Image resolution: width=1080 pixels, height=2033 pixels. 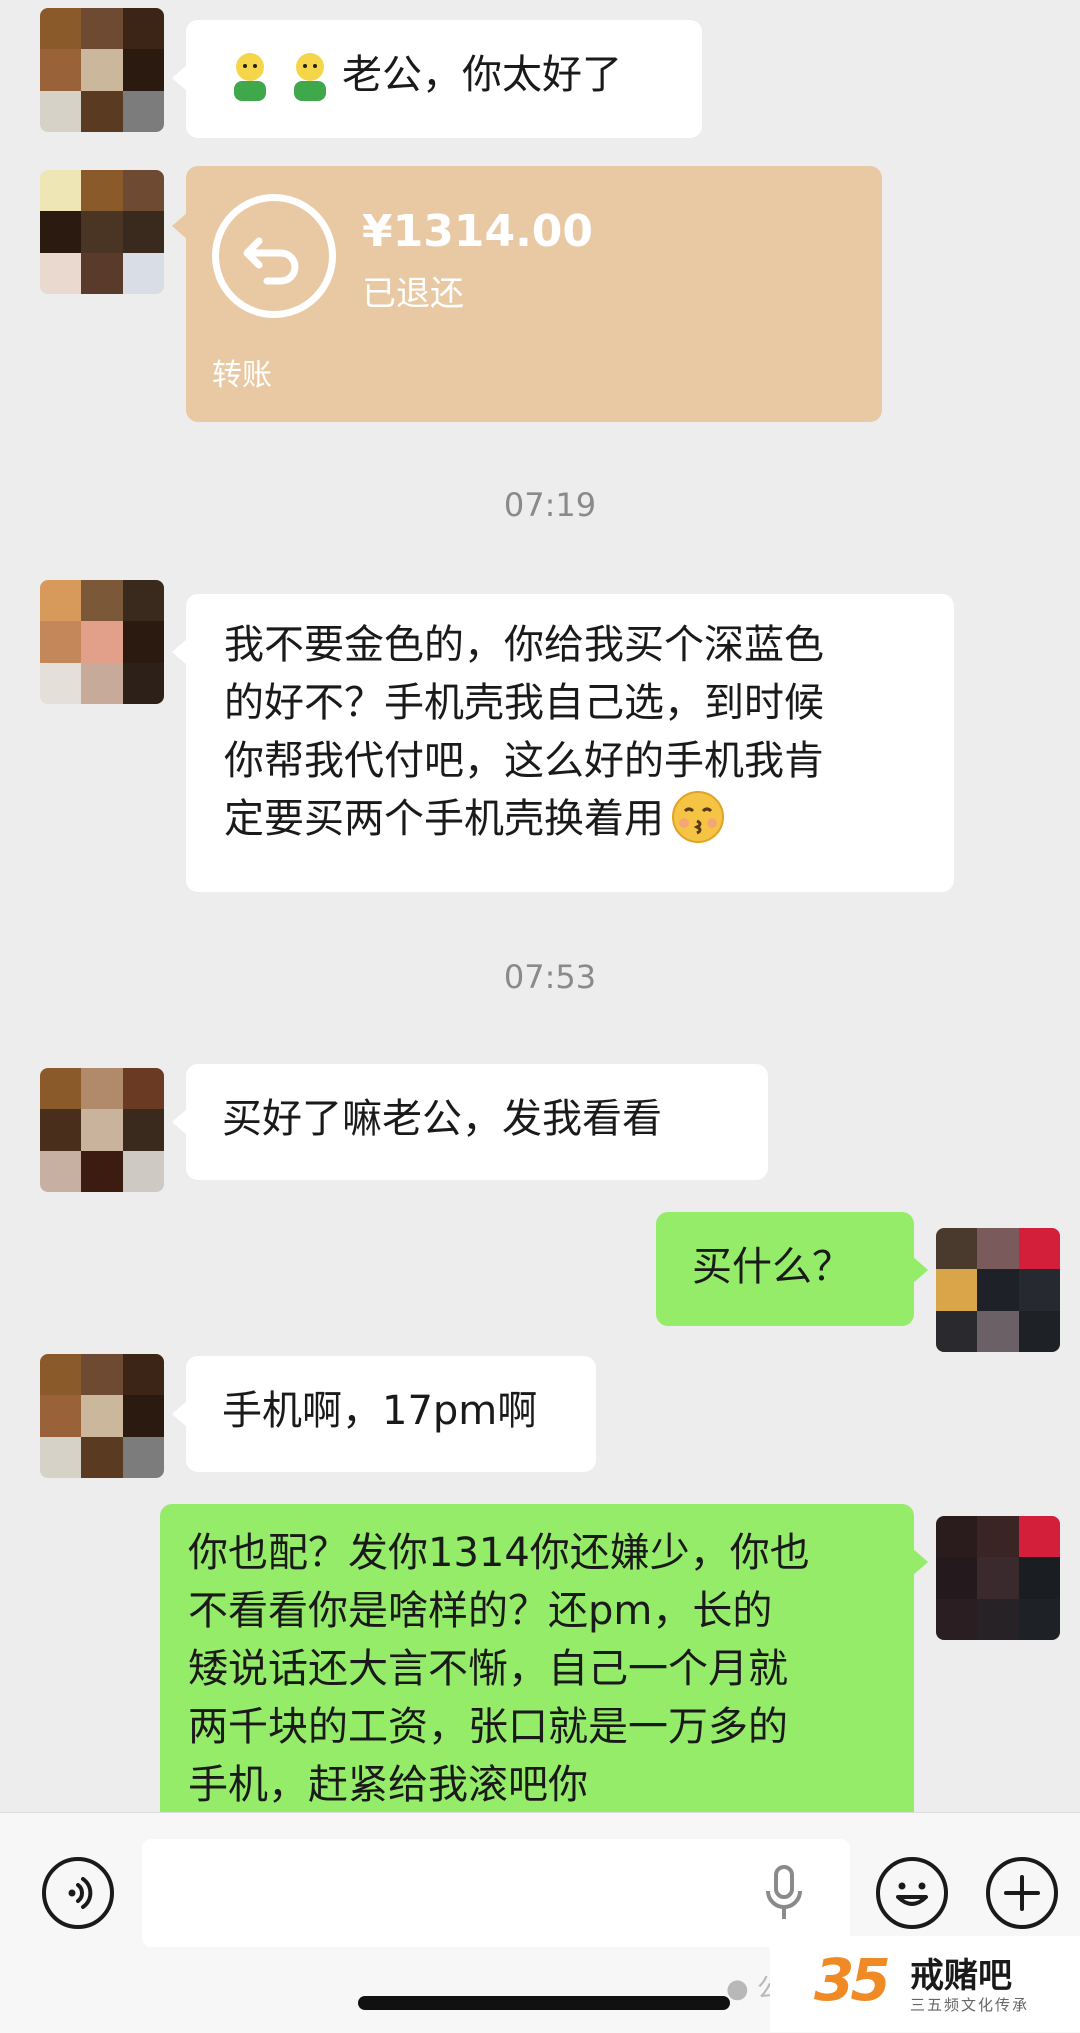 What do you see at coordinates (78, 1893) in the screenshot?
I see `voice-icon` at bounding box center [78, 1893].